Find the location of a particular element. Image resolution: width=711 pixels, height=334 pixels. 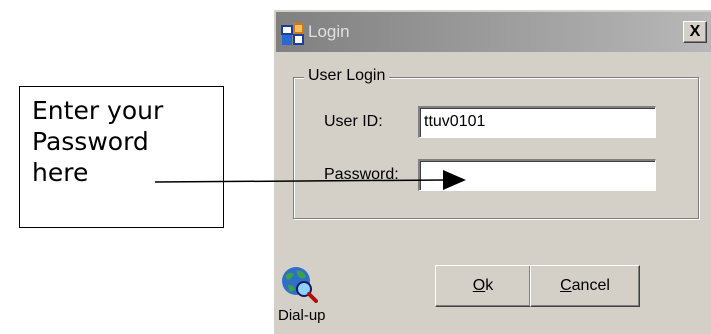

annotation-line-3: here is located at coordinates (60, 172).